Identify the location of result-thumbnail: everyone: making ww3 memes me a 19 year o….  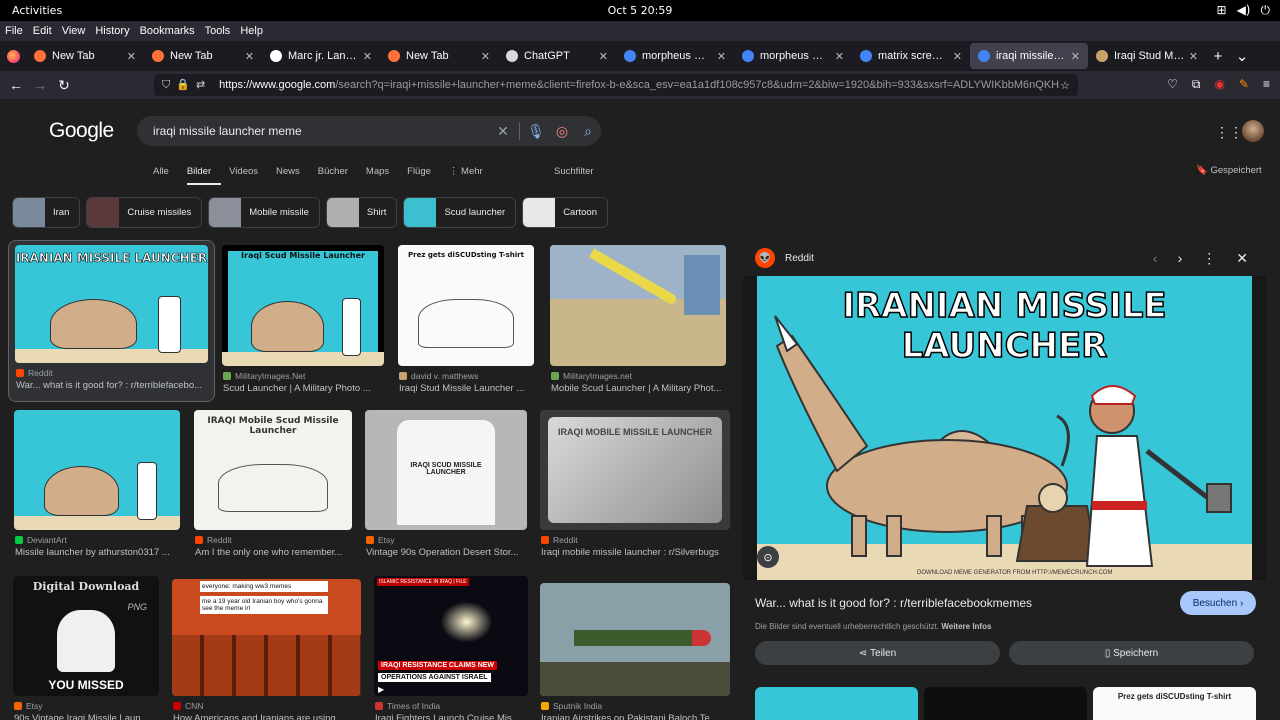
(266, 637).